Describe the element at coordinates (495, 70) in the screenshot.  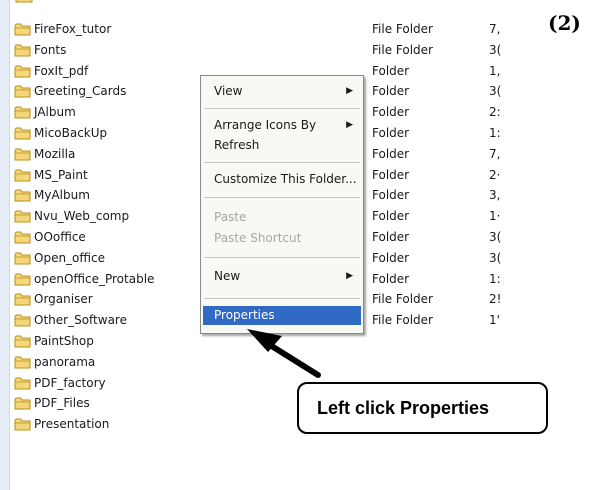
I see `file-size: 1,` at that location.